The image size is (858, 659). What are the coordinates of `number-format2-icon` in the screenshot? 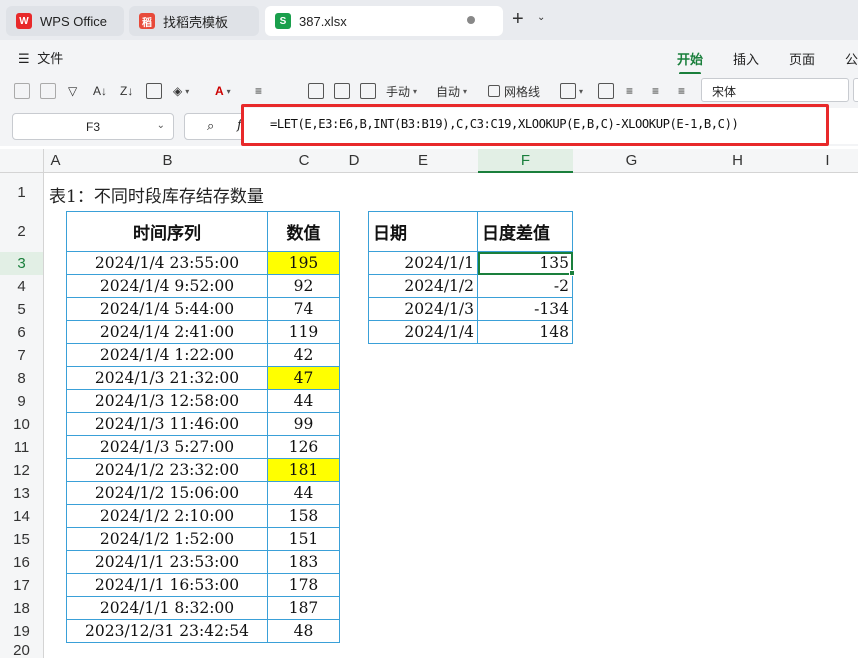 It's located at (48, 91).